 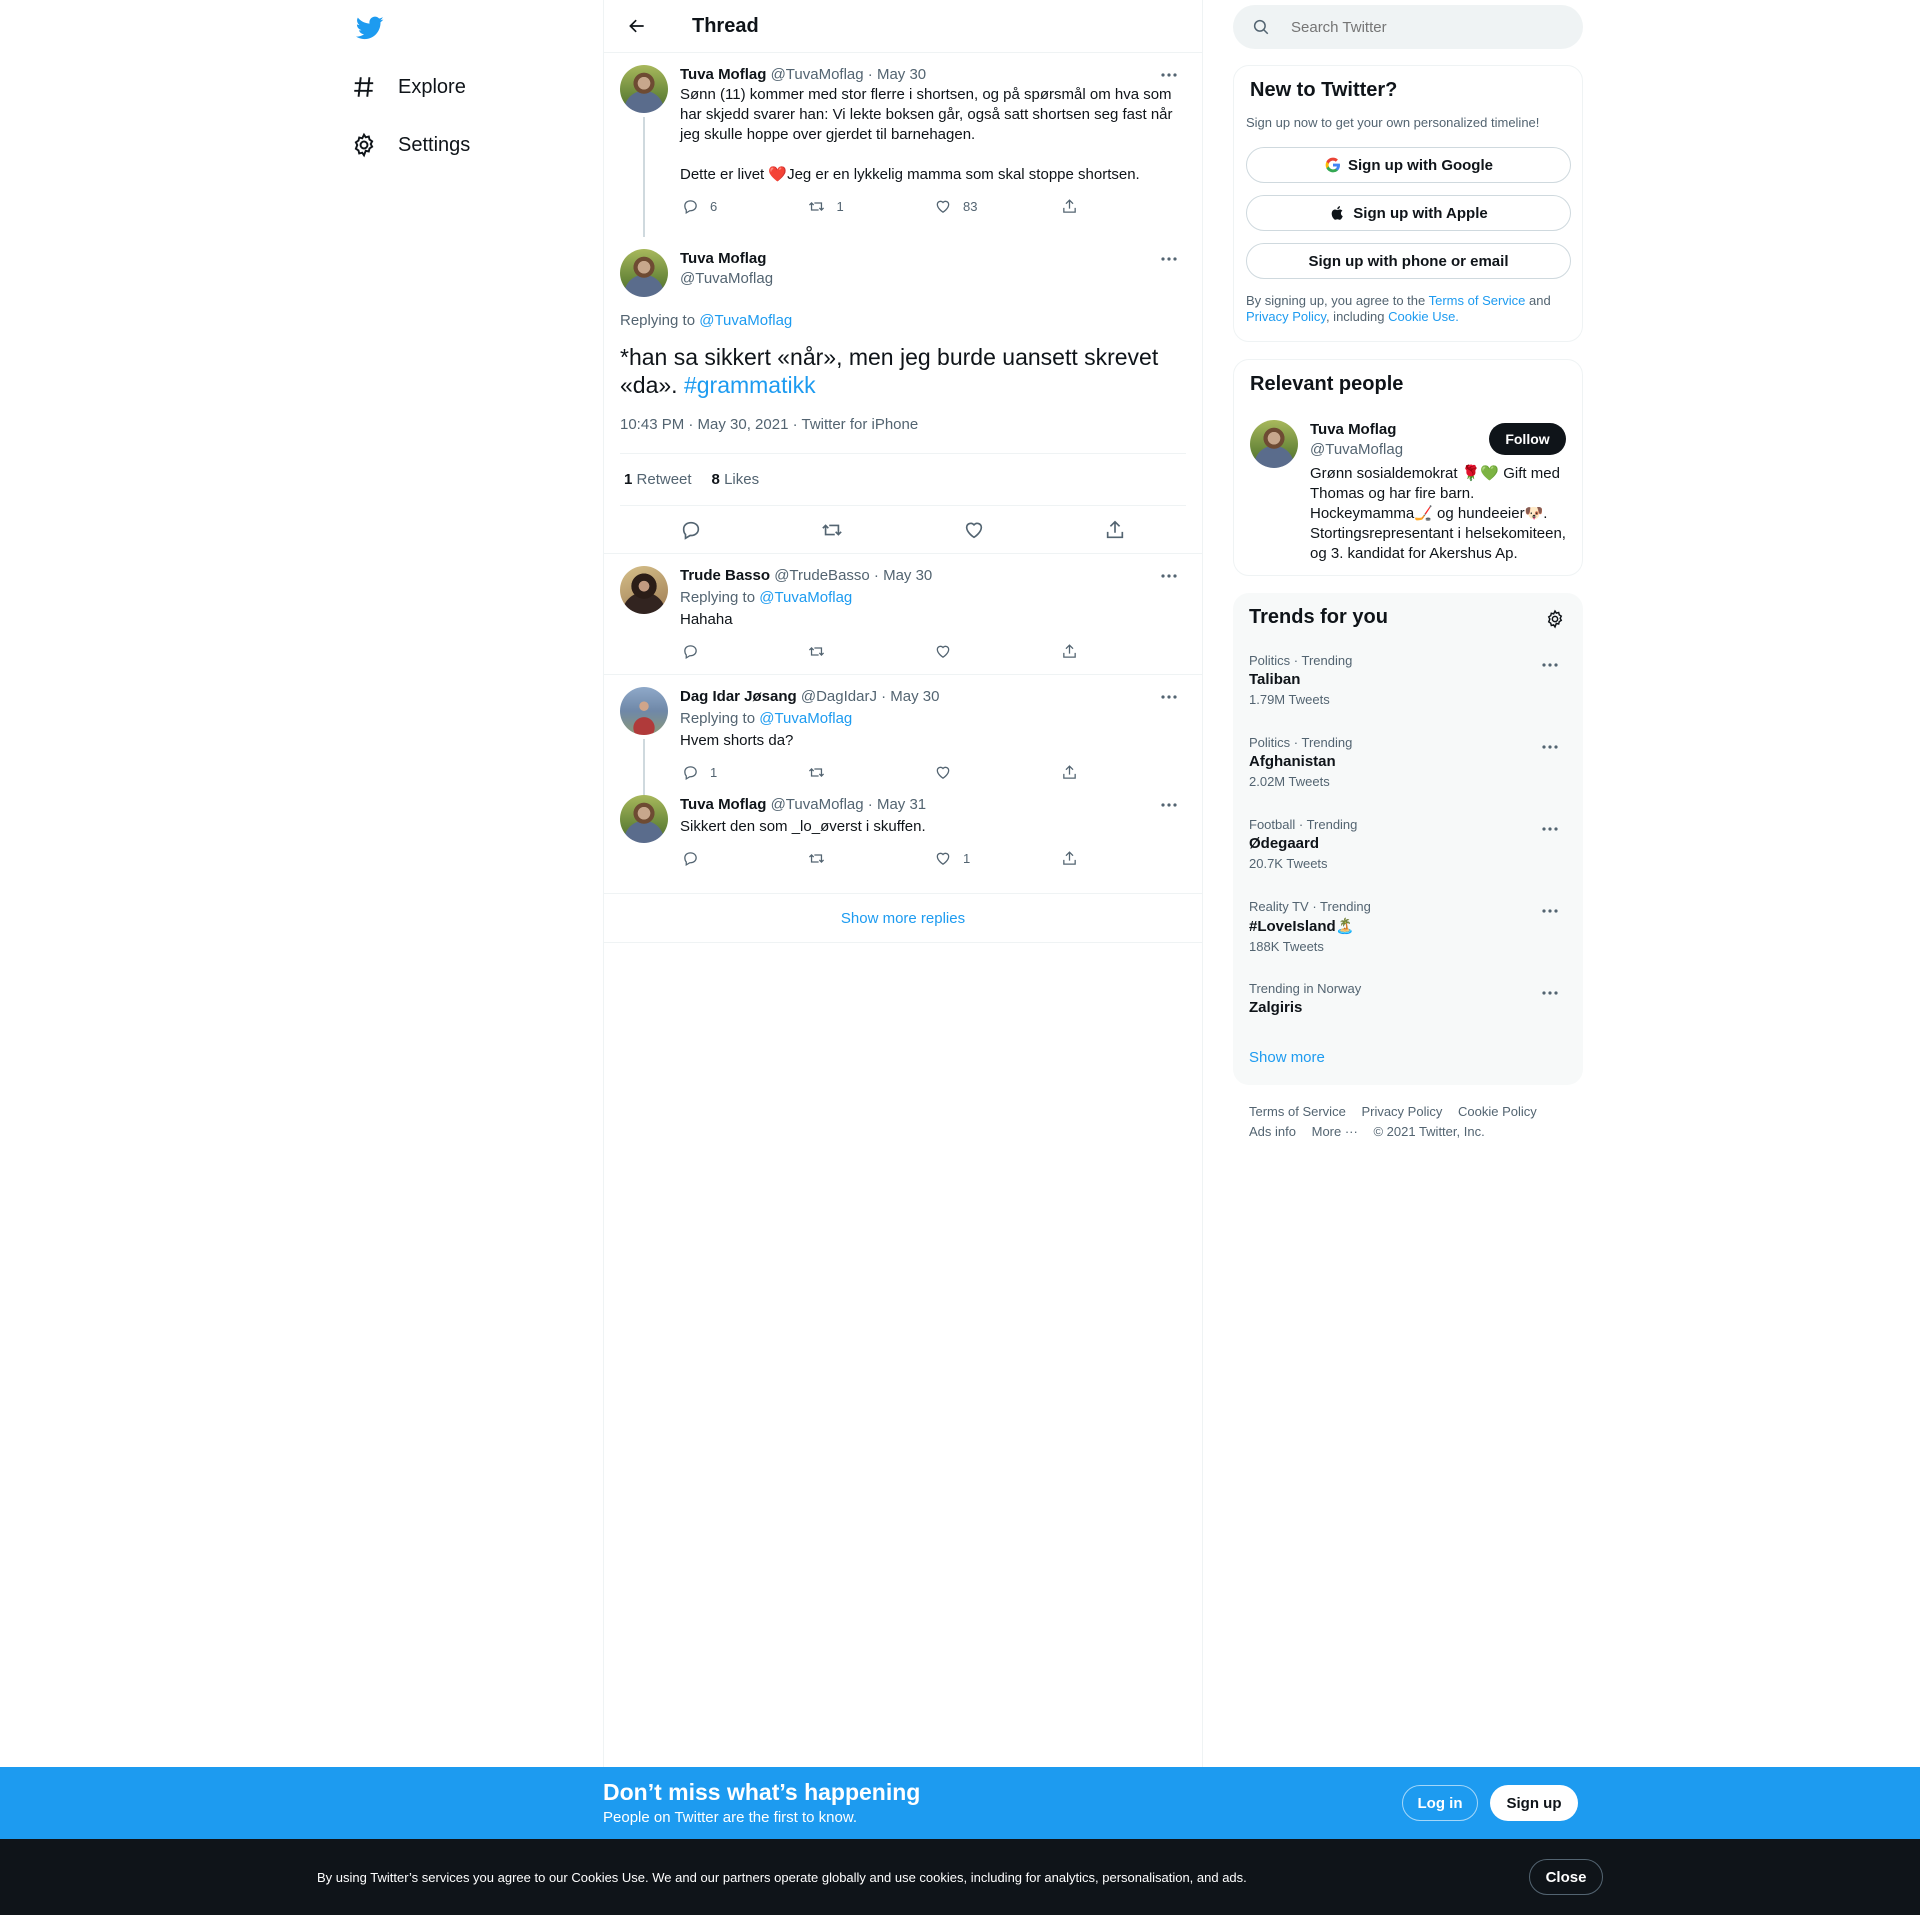 I want to click on nav-explore: Explore, so click(x=408, y=87).